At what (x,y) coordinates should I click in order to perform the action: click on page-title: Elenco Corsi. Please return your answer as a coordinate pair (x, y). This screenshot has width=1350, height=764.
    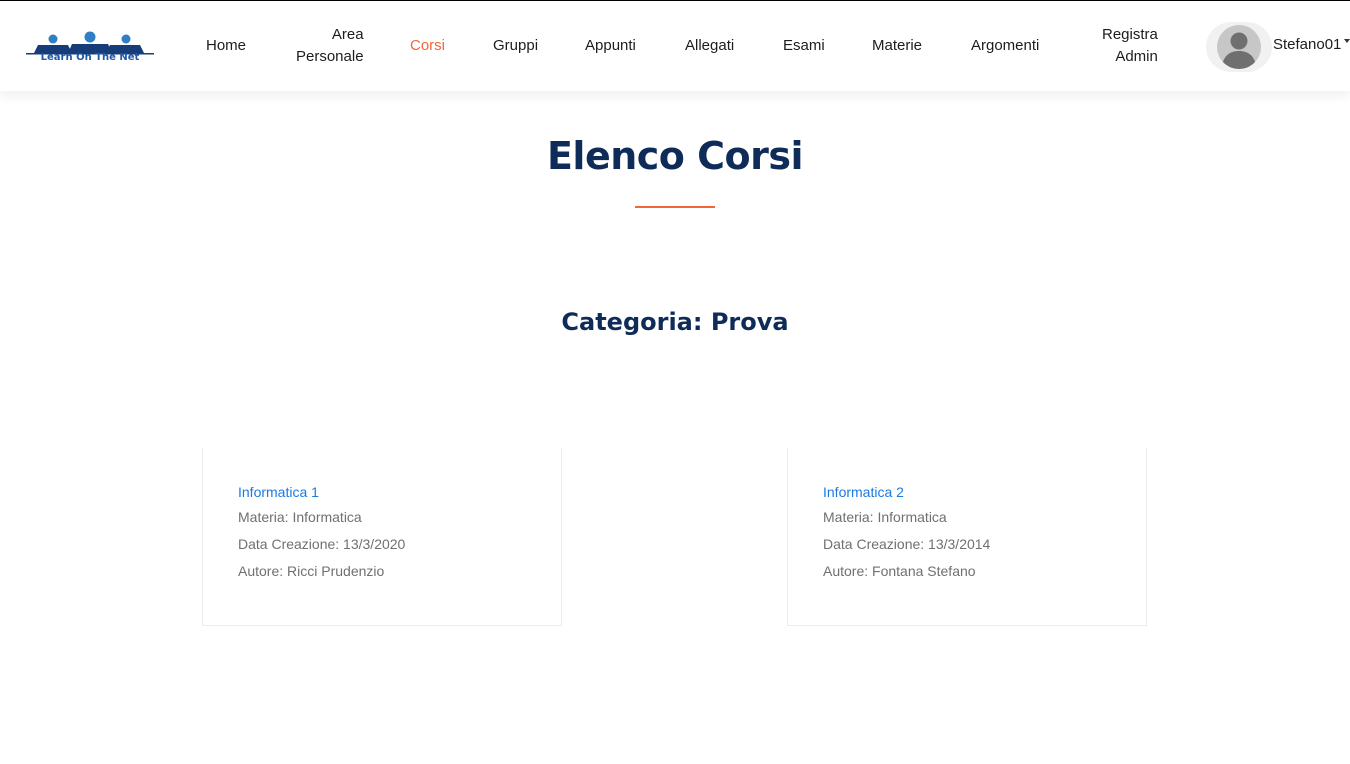
    Looking at the image, I should click on (675, 156).